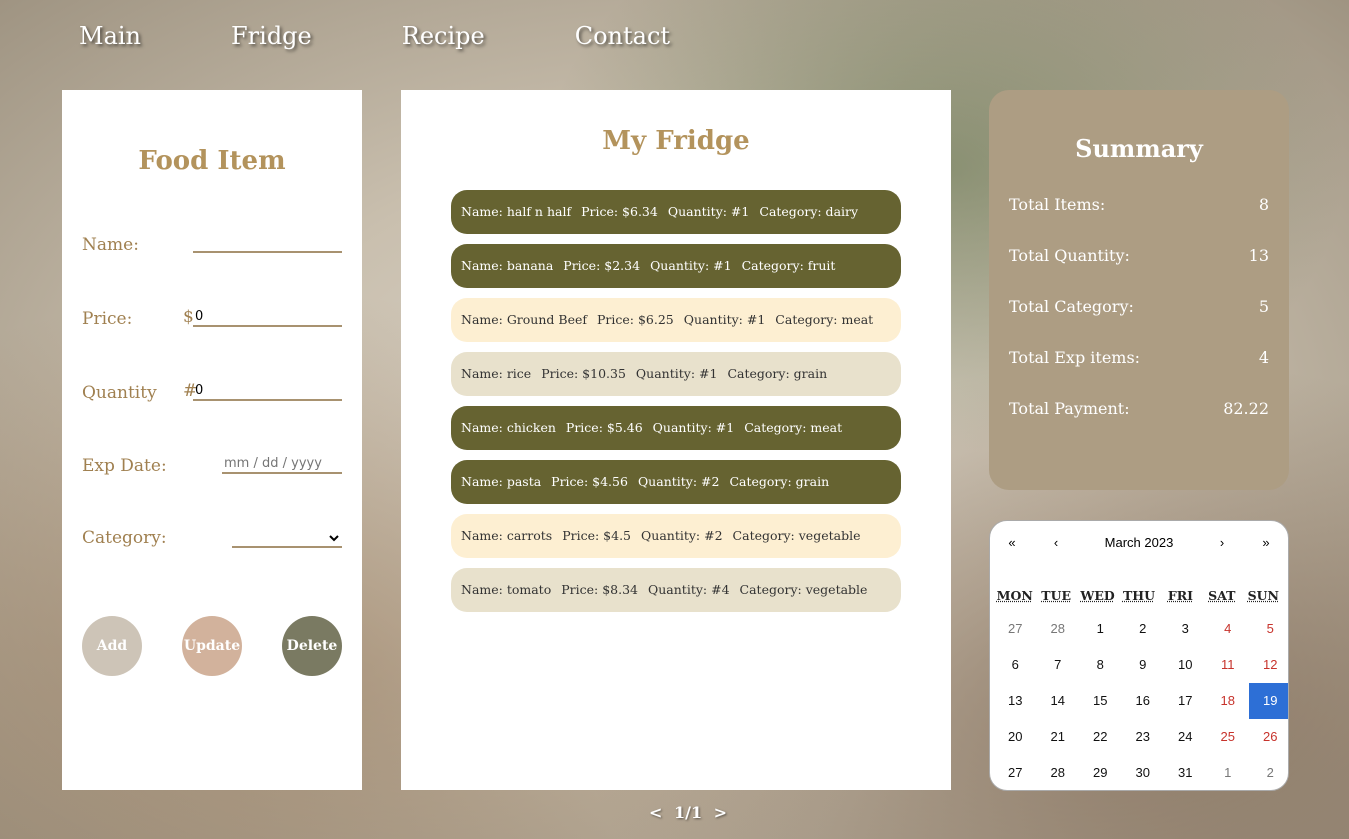 The height and width of the screenshot is (839, 1349). I want to click on calendar-nav: March 2023 « ‹ › », so click(1139, 545).